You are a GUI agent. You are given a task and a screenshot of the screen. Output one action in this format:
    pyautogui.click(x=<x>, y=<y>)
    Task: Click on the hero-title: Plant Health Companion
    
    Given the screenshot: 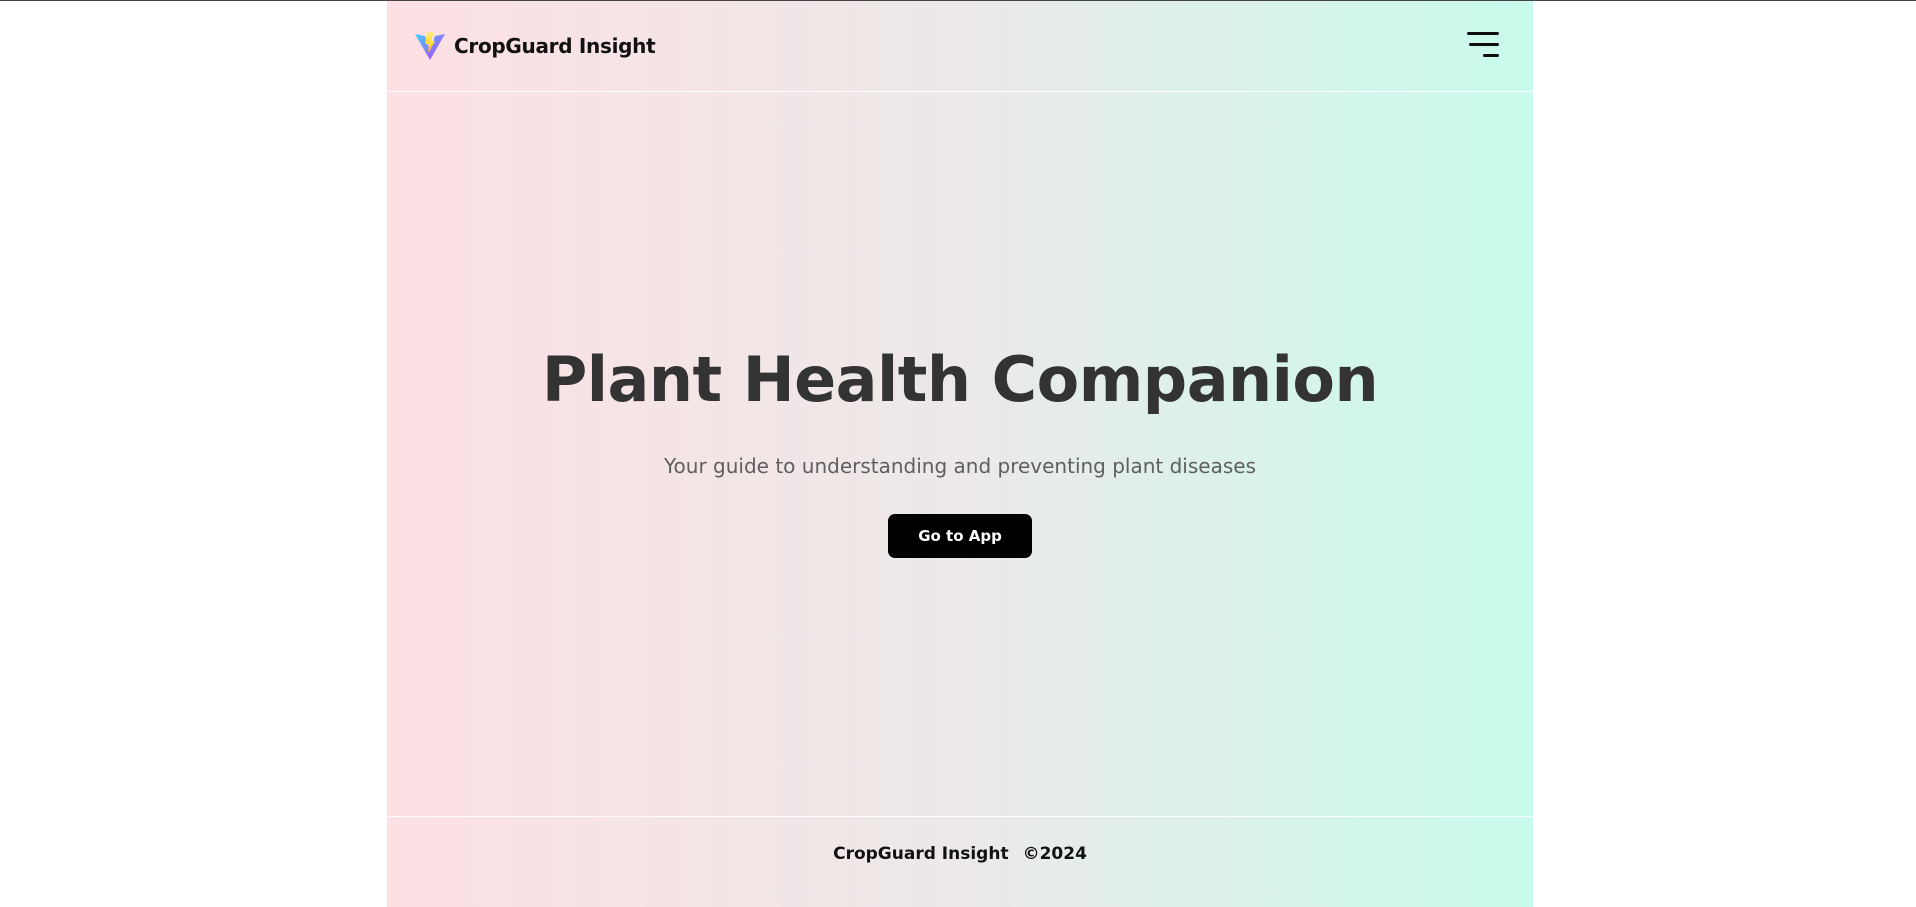 What is the action you would take?
    pyautogui.click(x=960, y=379)
    